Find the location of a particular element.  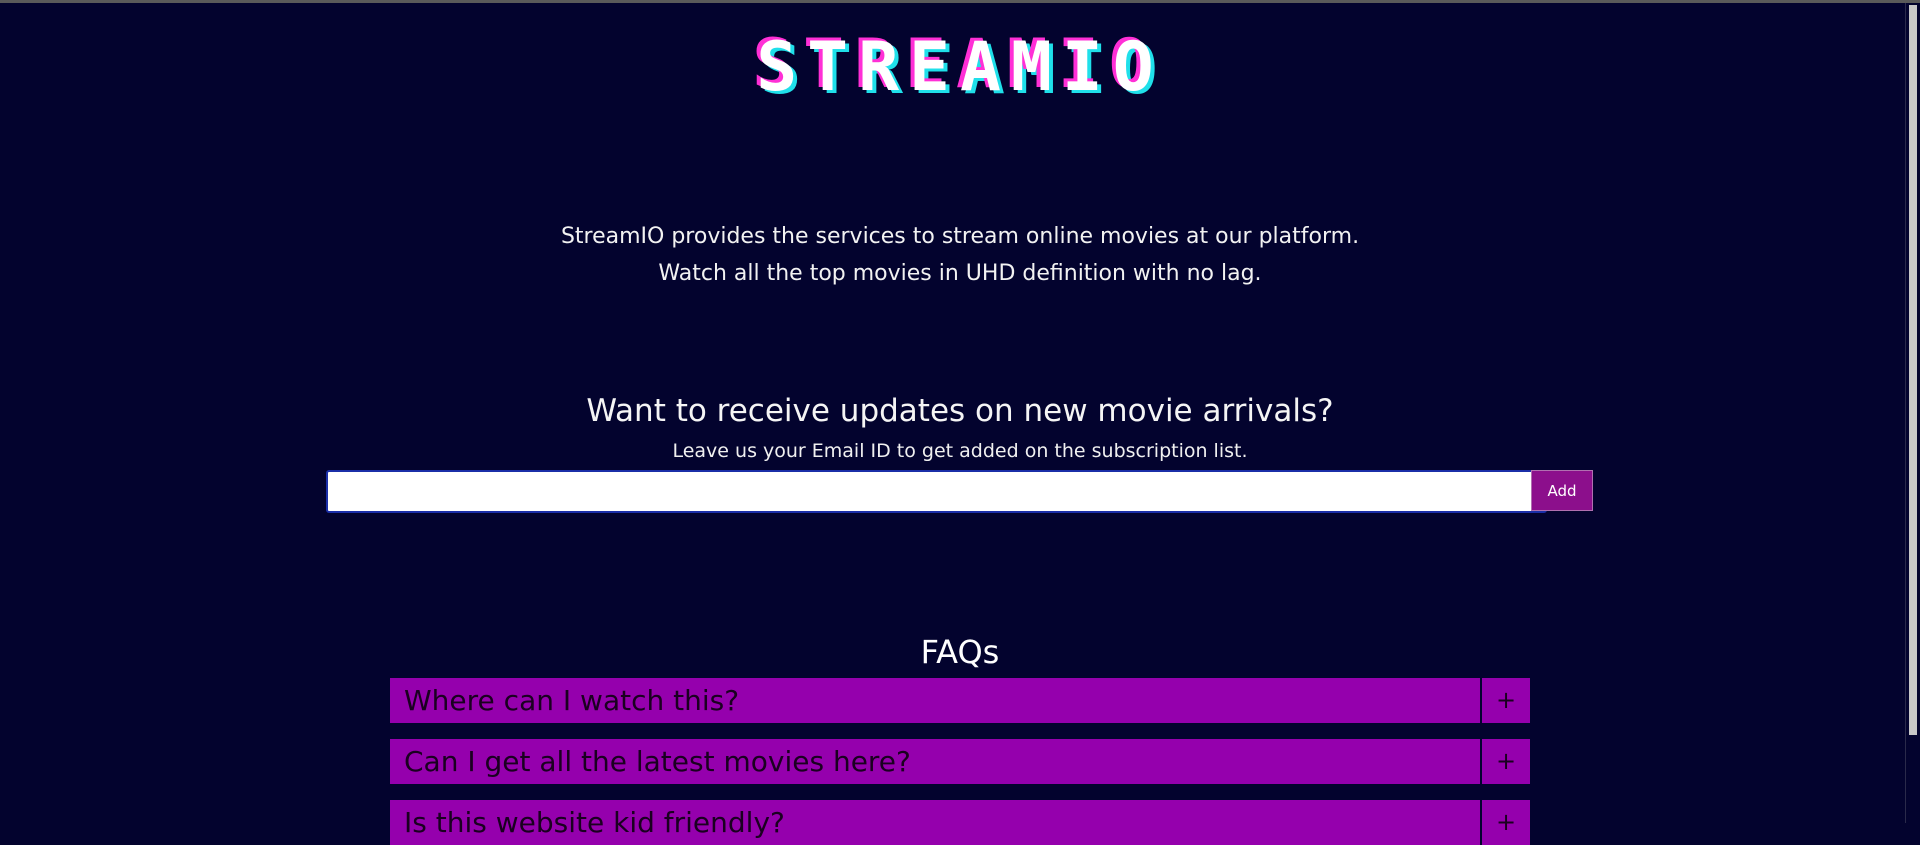

subscribe-form: Add is located at coordinates (960, 491).